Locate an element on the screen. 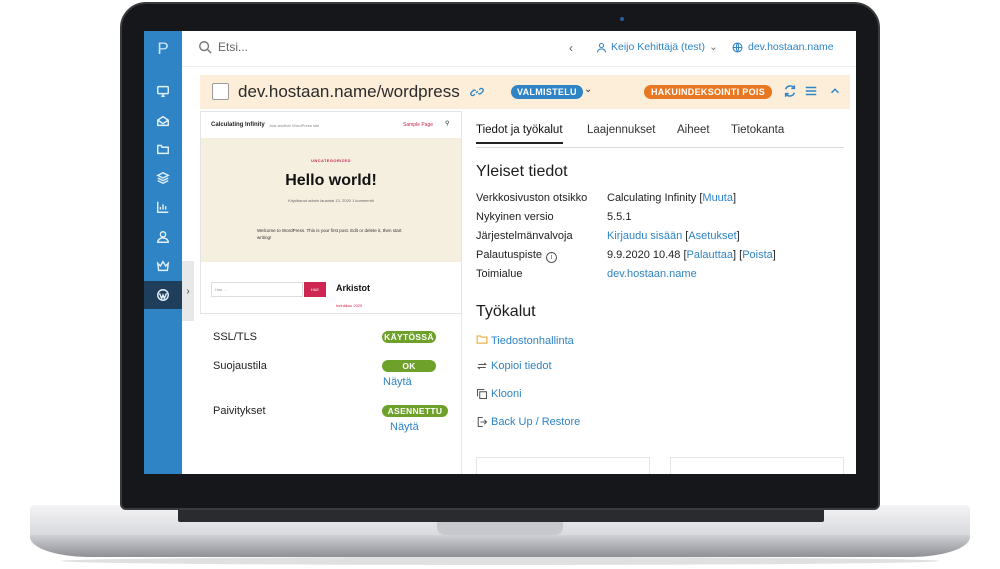  info-card-right is located at coordinates (757, 465).